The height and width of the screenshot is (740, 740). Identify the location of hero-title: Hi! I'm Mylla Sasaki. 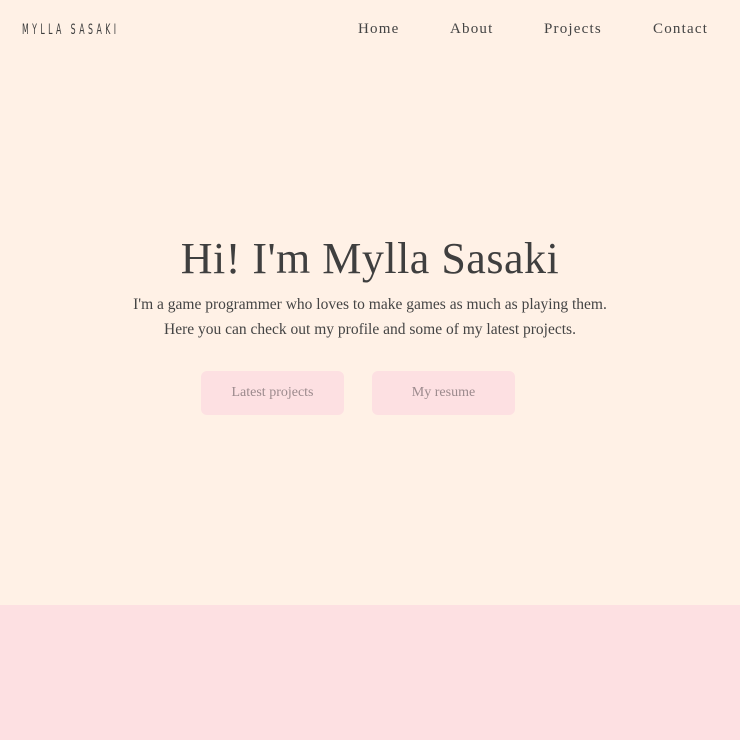
(370, 258).